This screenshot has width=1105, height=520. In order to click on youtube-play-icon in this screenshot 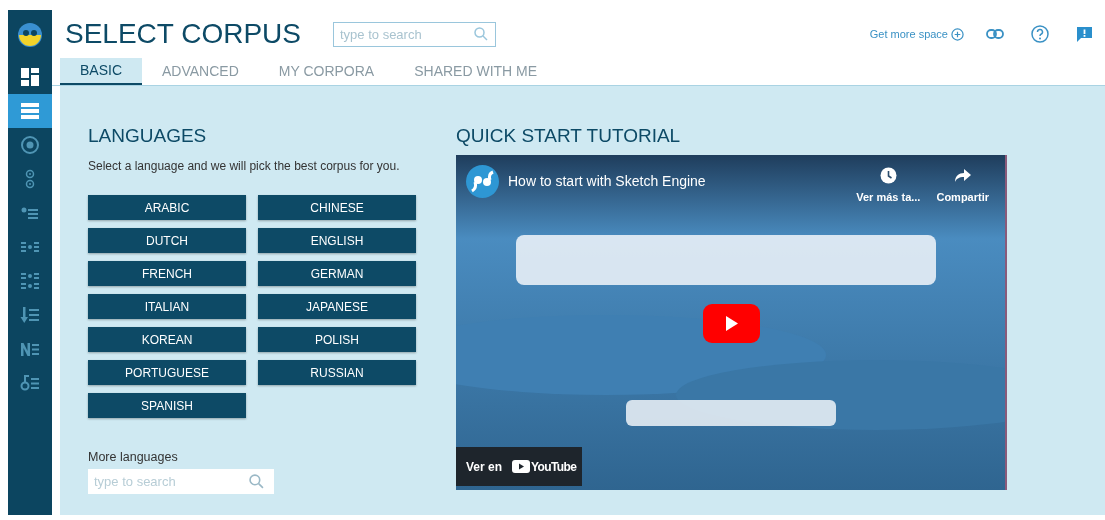, I will do `click(521, 466)`.